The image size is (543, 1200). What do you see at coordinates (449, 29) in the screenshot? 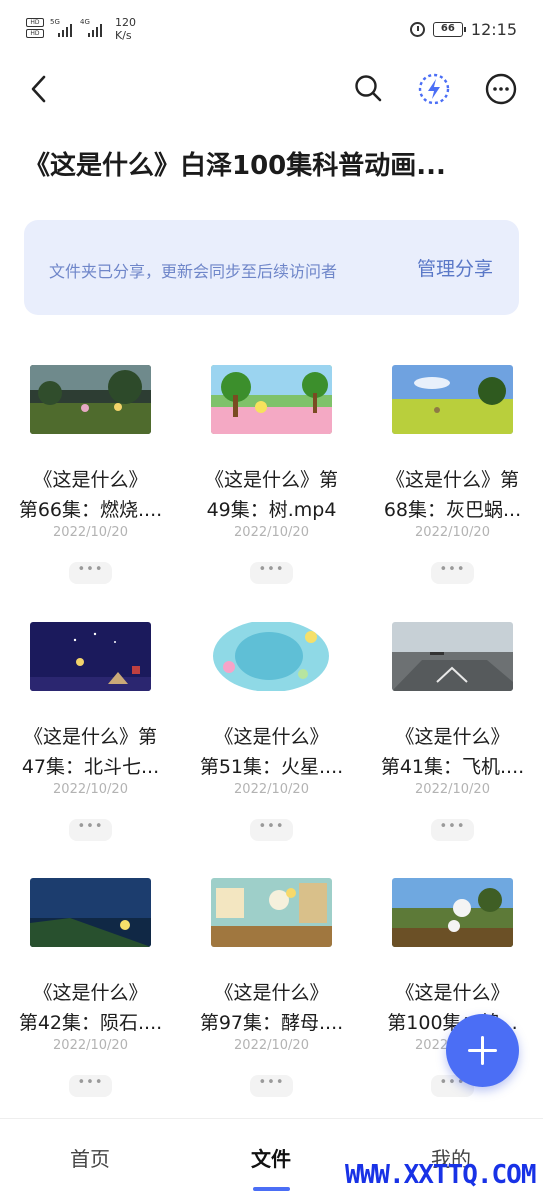
I see `battery-icon: 66` at bounding box center [449, 29].